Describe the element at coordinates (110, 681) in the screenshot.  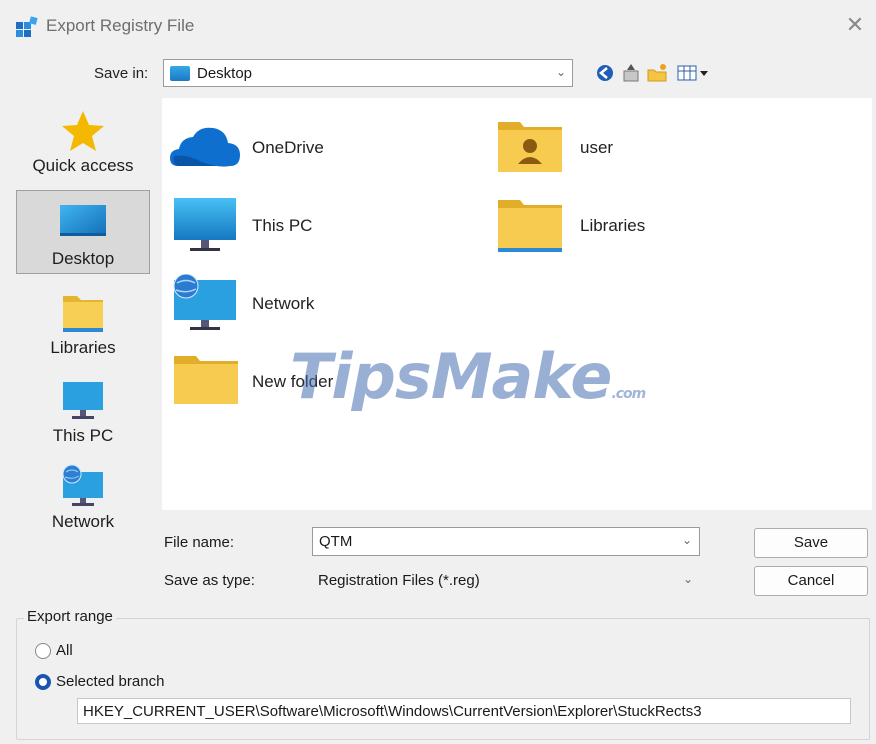
I see `radio-selected-branch-label: Selected branch` at that location.